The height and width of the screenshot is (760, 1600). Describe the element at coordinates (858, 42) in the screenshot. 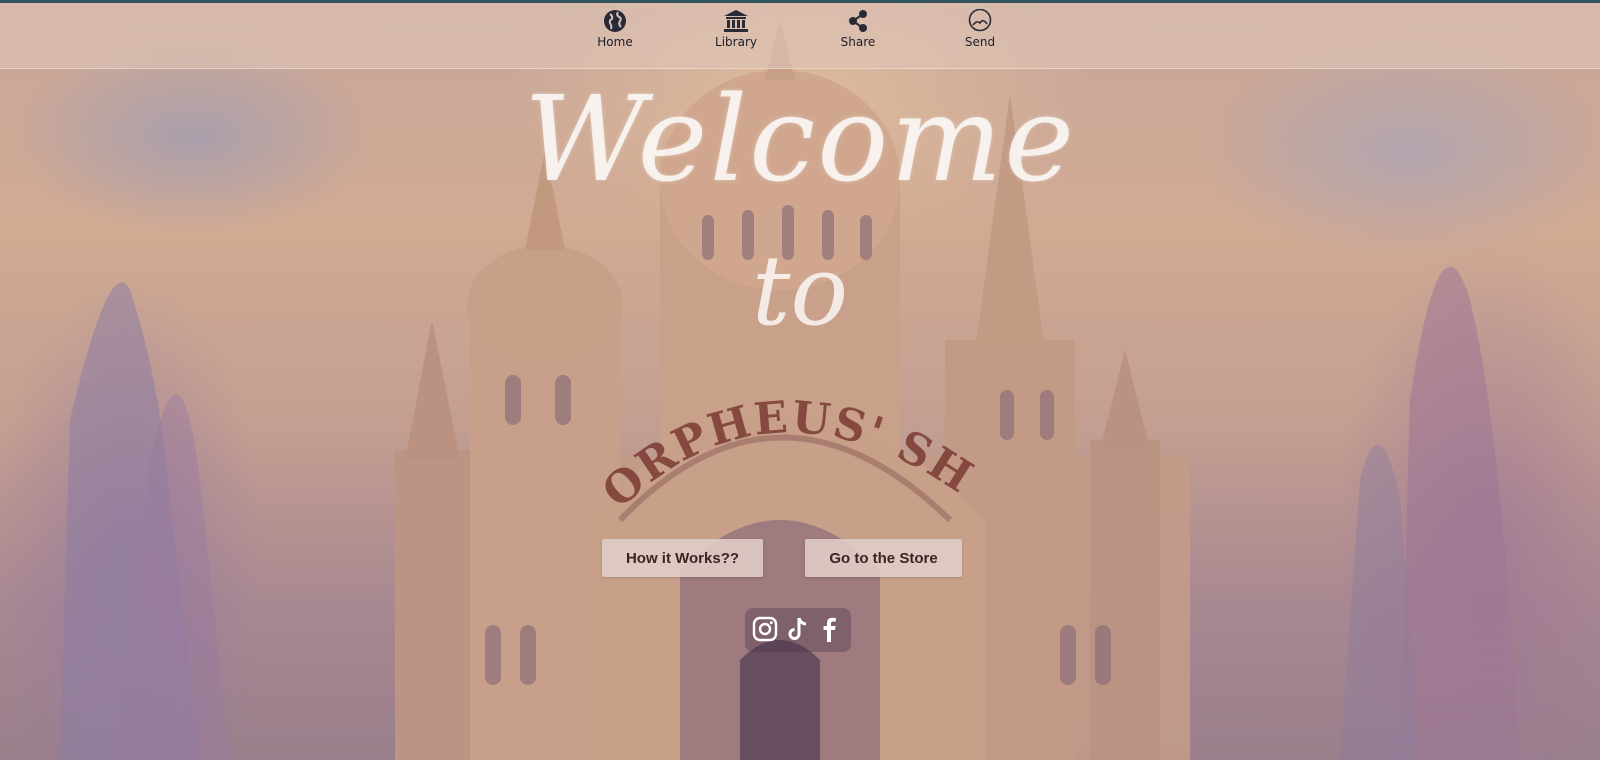

I see `nav-label-share: Share` at that location.